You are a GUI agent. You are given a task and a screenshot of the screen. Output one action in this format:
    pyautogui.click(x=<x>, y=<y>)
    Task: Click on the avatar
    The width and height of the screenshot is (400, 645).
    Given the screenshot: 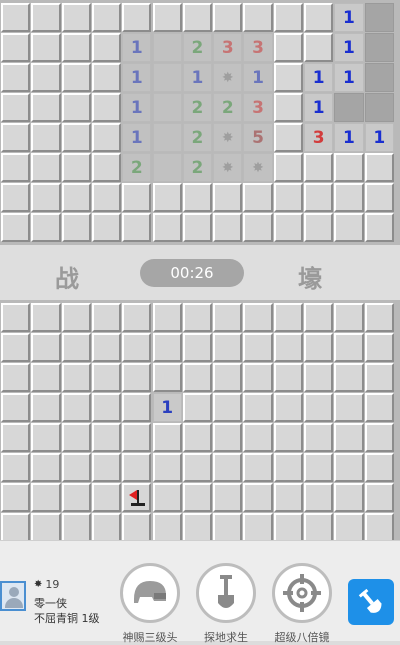 What is the action you would take?
    pyautogui.click(x=13, y=596)
    